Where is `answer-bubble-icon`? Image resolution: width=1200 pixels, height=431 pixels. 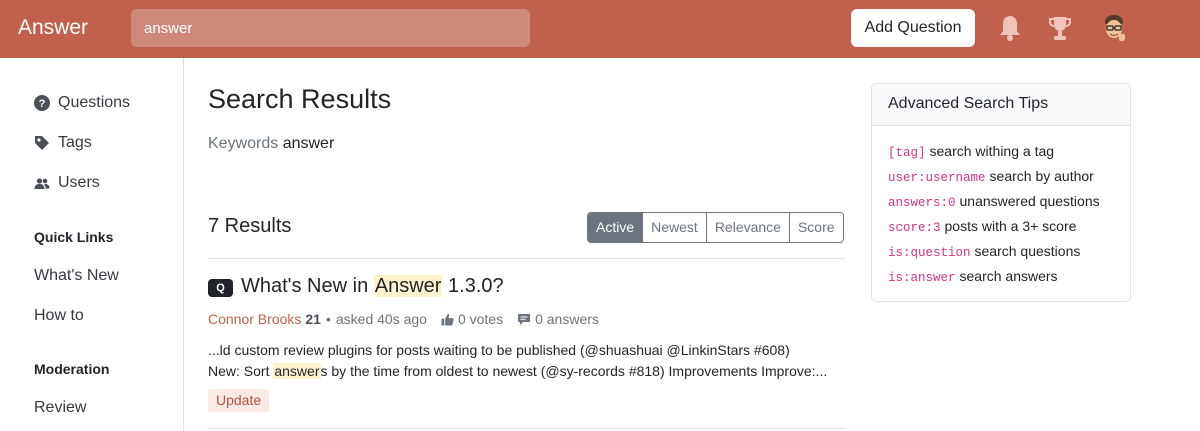
answer-bubble-icon is located at coordinates (524, 319).